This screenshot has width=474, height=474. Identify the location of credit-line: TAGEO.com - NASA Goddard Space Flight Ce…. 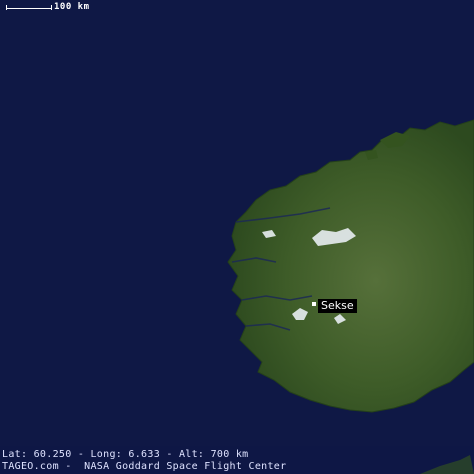
(144, 466).